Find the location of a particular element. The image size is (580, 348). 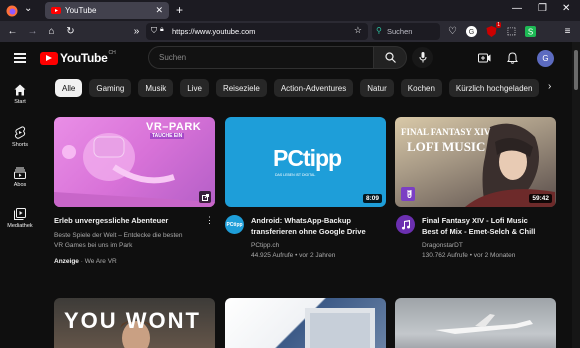

guide-item-mediathek: Mediathek is located at coordinates (20, 218).